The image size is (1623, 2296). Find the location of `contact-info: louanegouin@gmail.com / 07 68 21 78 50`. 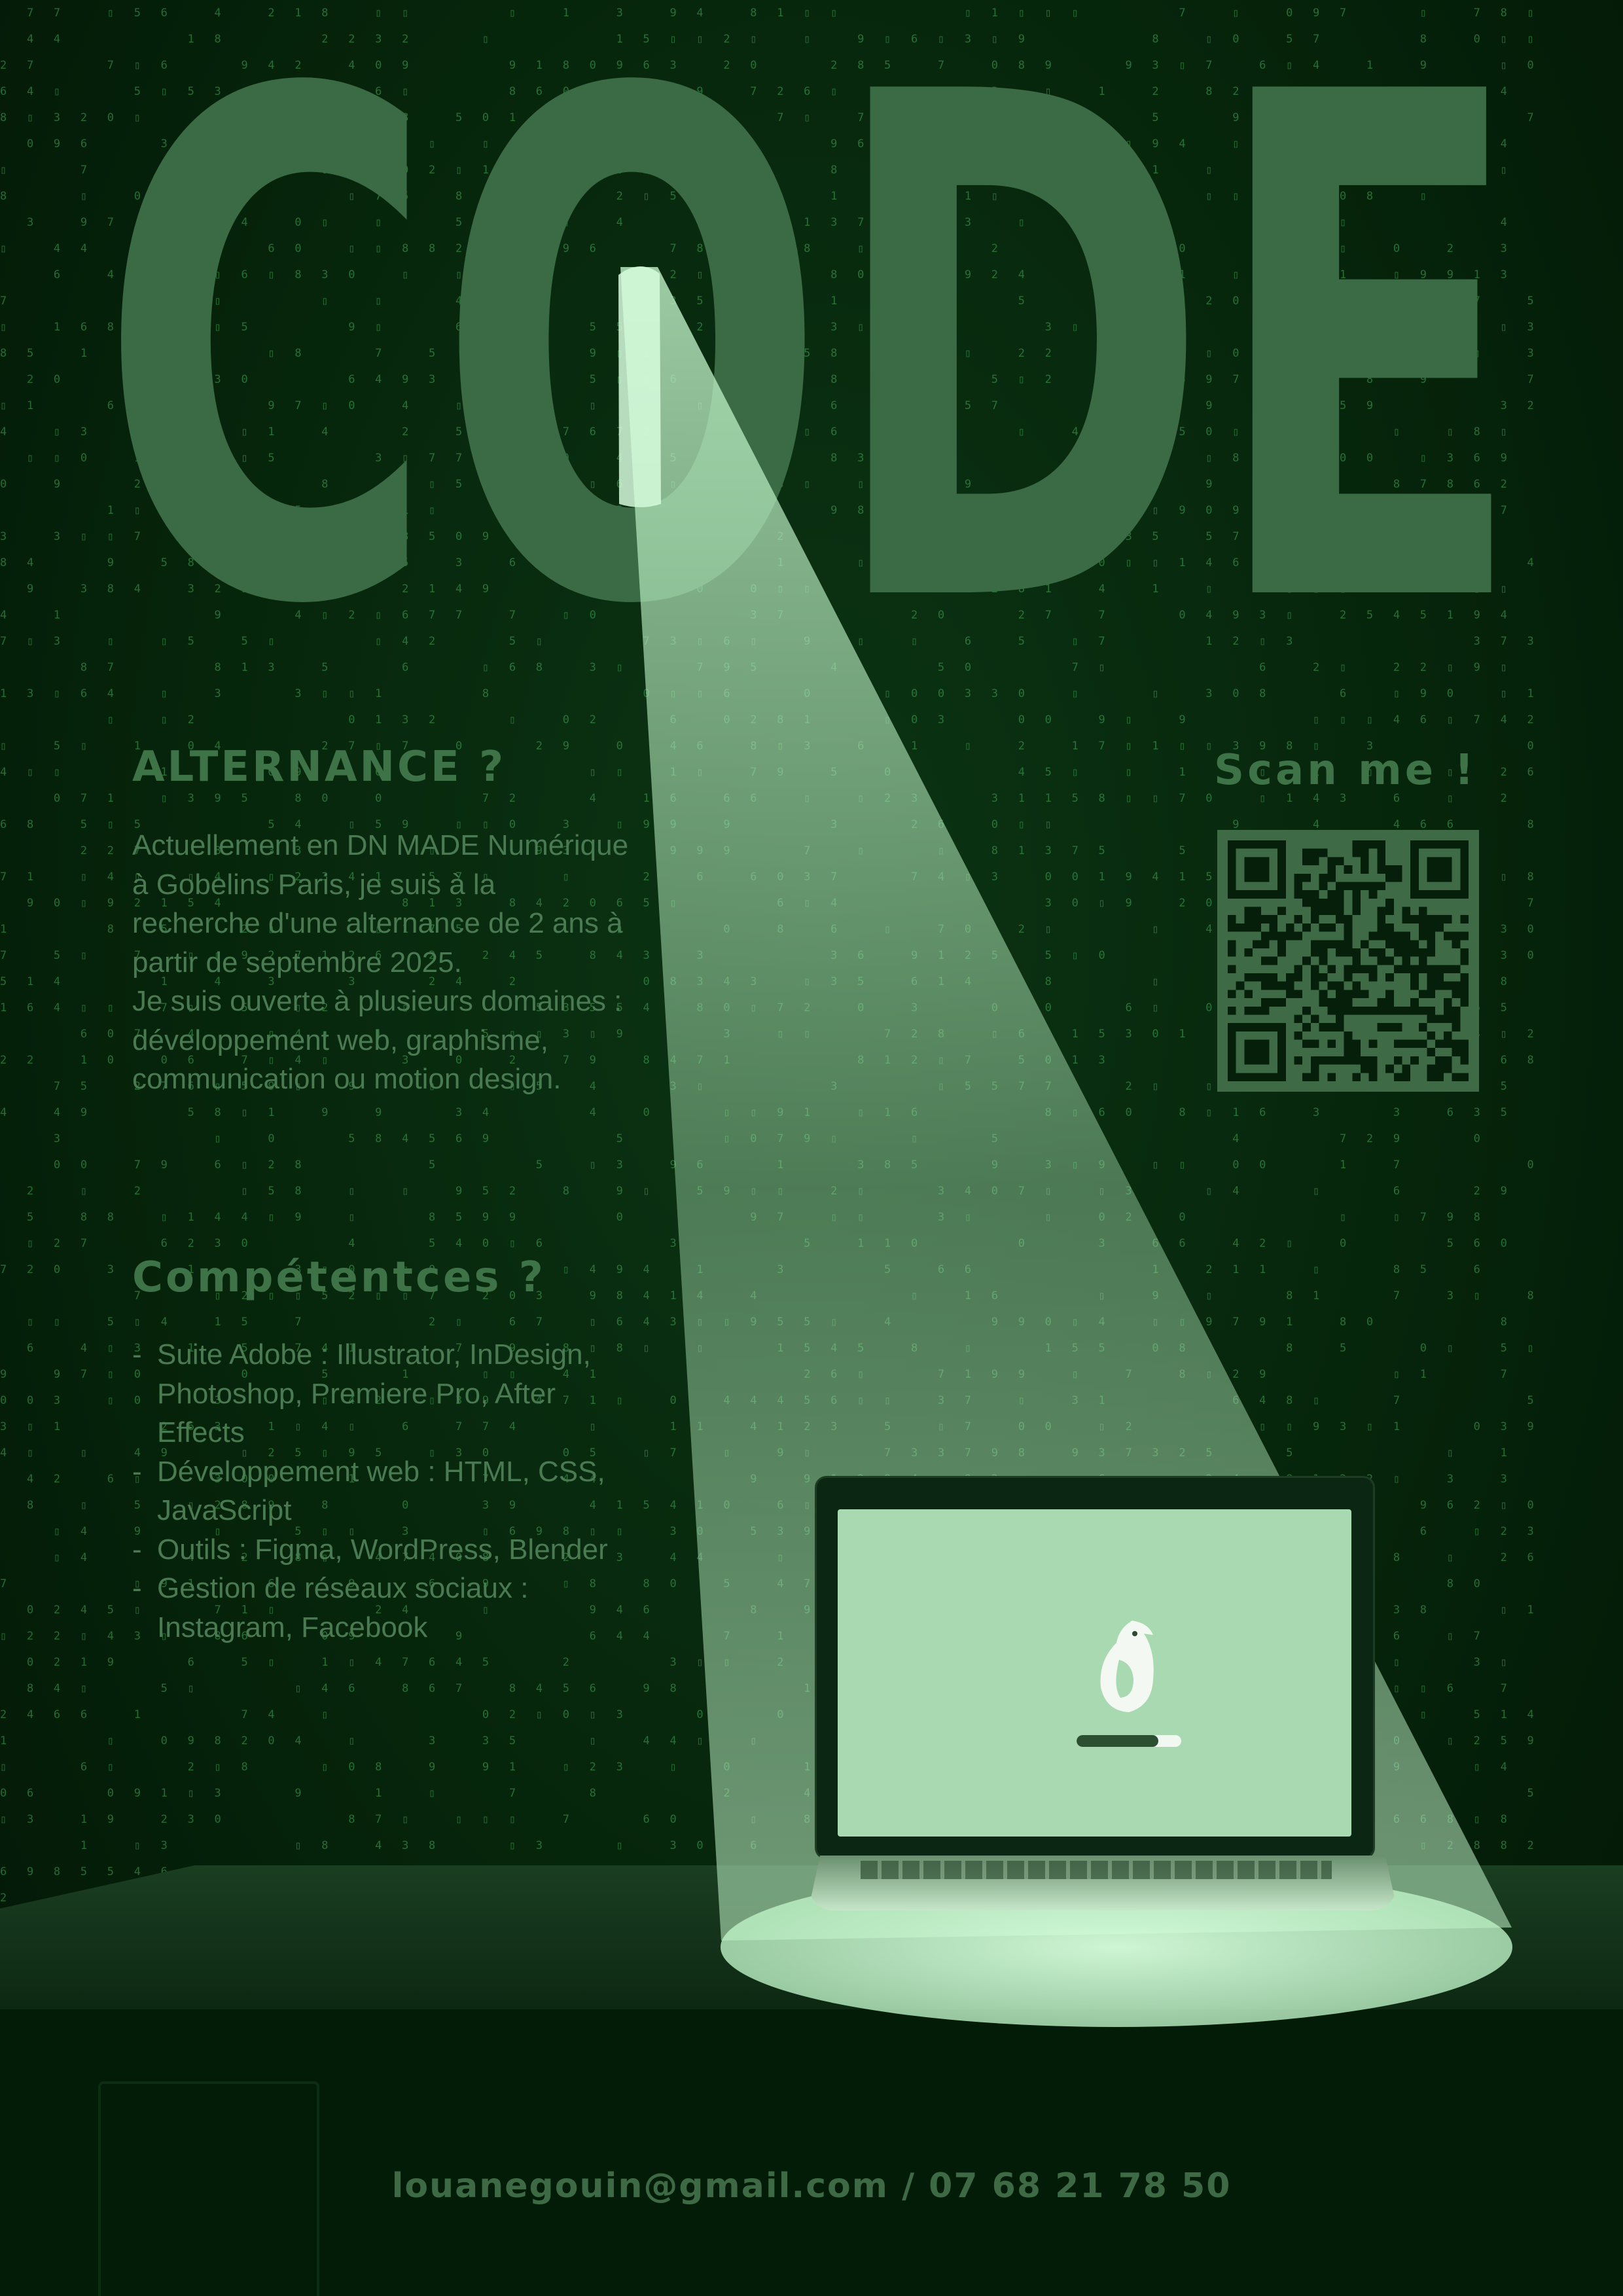

contact-info: louanegouin@gmail.com / 07 68 21 78 50 is located at coordinates (811, 2186).